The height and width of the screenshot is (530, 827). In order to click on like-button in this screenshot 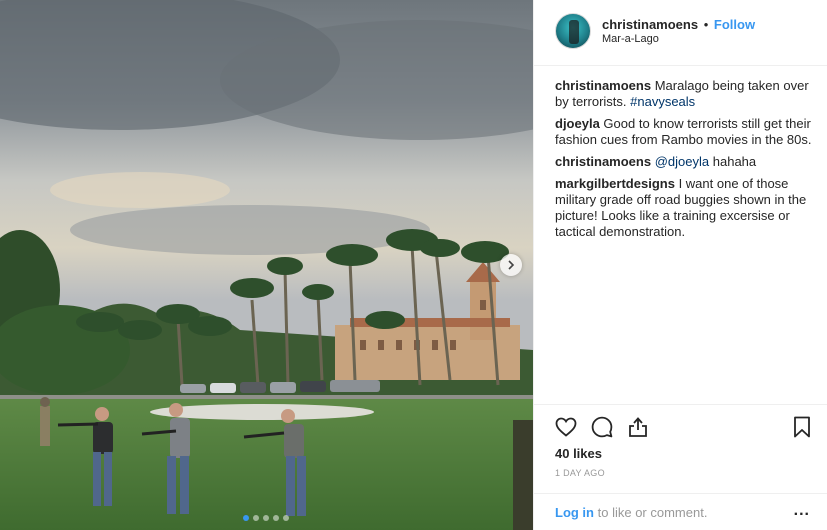, I will do `click(566, 427)`.